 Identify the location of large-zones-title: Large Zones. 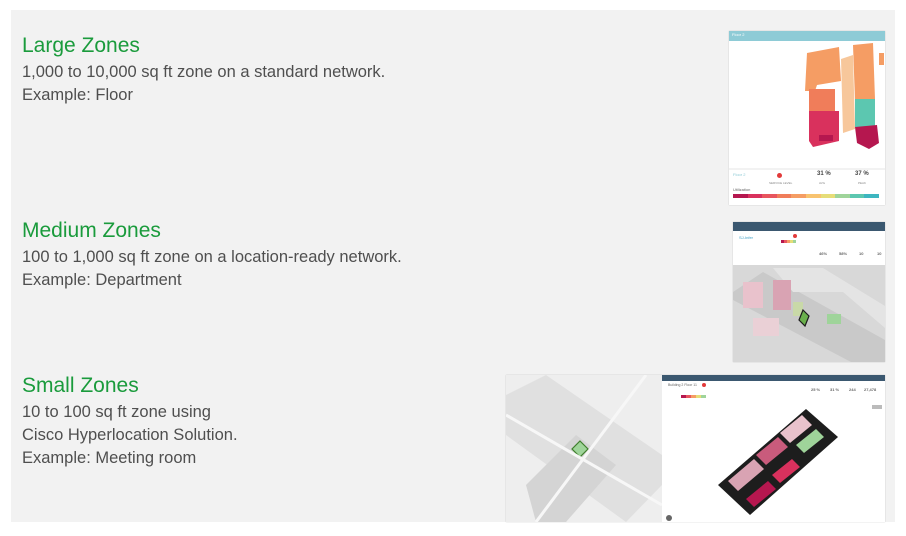
(81, 45).